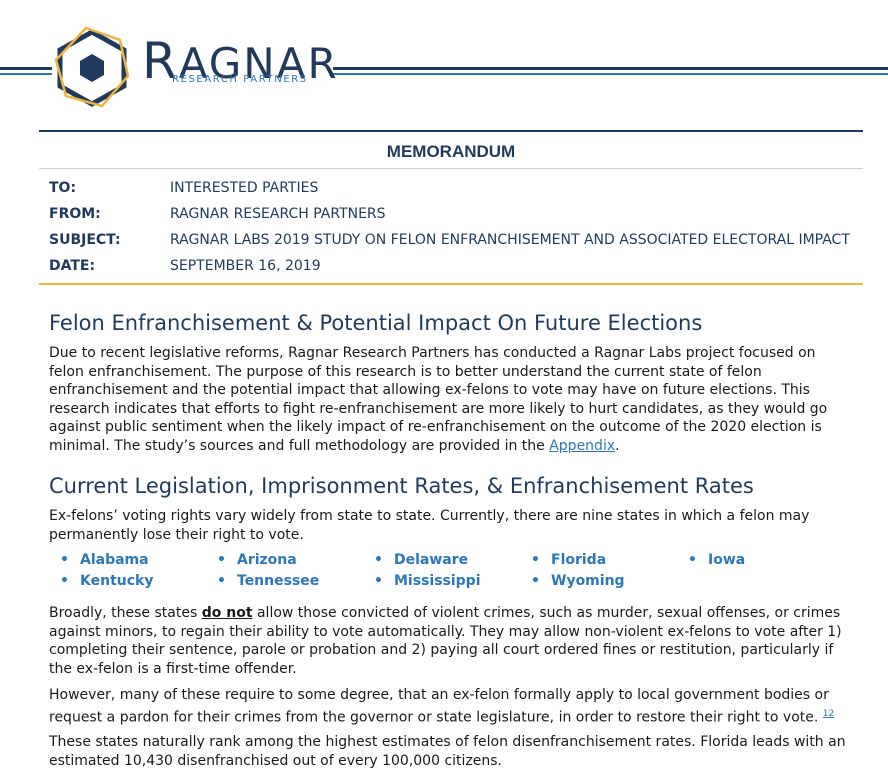 This screenshot has height=777, width=888. I want to click on state-name: Wyoming, so click(588, 581).